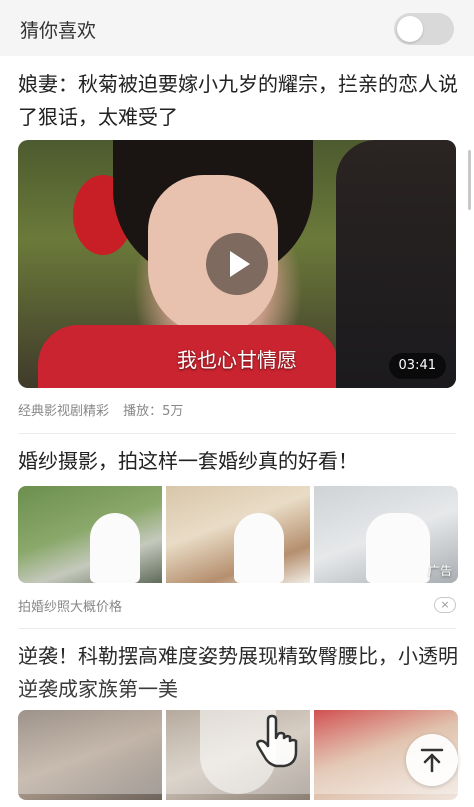 This screenshot has height=807, width=474. Describe the element at coordinates (424, 29) in the screenshot. I see `recommend-toggle` at that location.